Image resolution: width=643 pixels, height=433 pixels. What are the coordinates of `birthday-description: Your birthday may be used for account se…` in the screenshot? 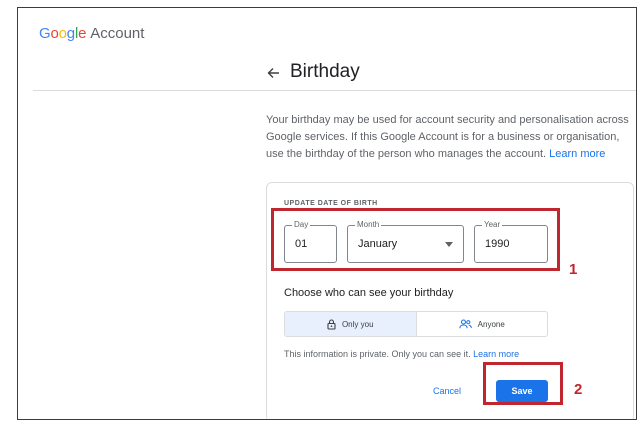 It's located at (451, 137).